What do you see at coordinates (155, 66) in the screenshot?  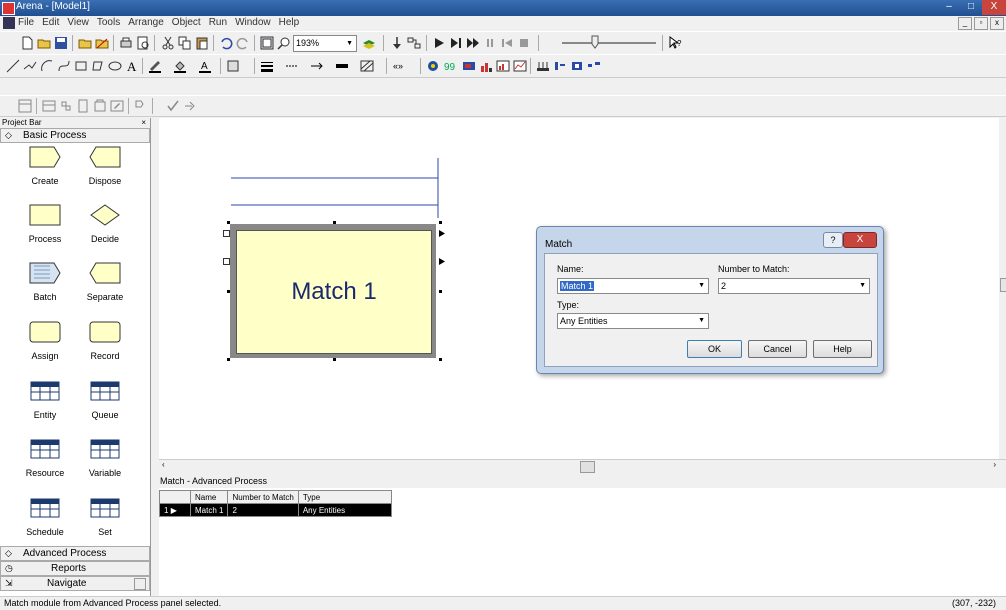 I see `line-color-icon` at bounding box center [155, 66].